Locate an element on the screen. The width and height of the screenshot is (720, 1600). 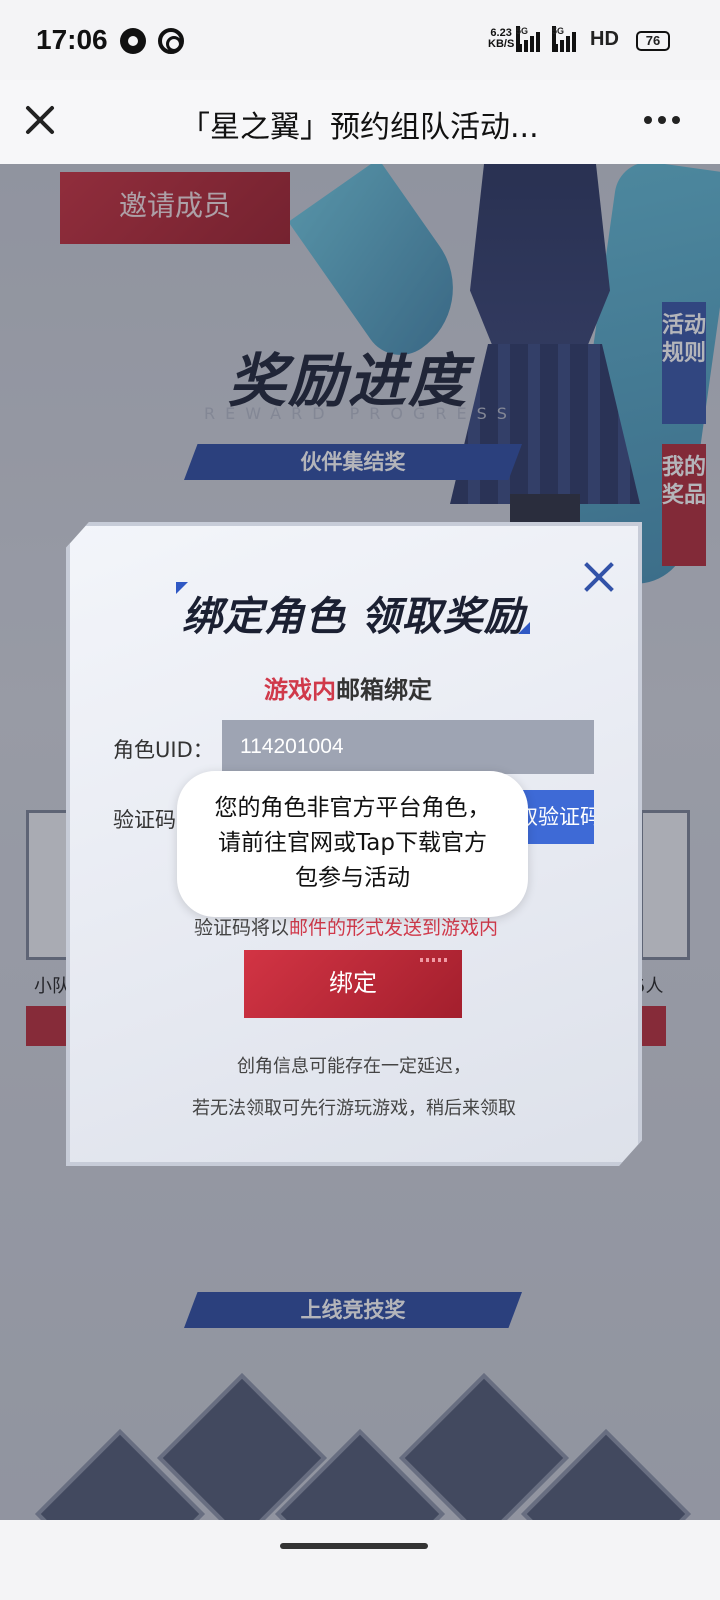
uid-label: 角色UID： is located at coordinates (163, 750).